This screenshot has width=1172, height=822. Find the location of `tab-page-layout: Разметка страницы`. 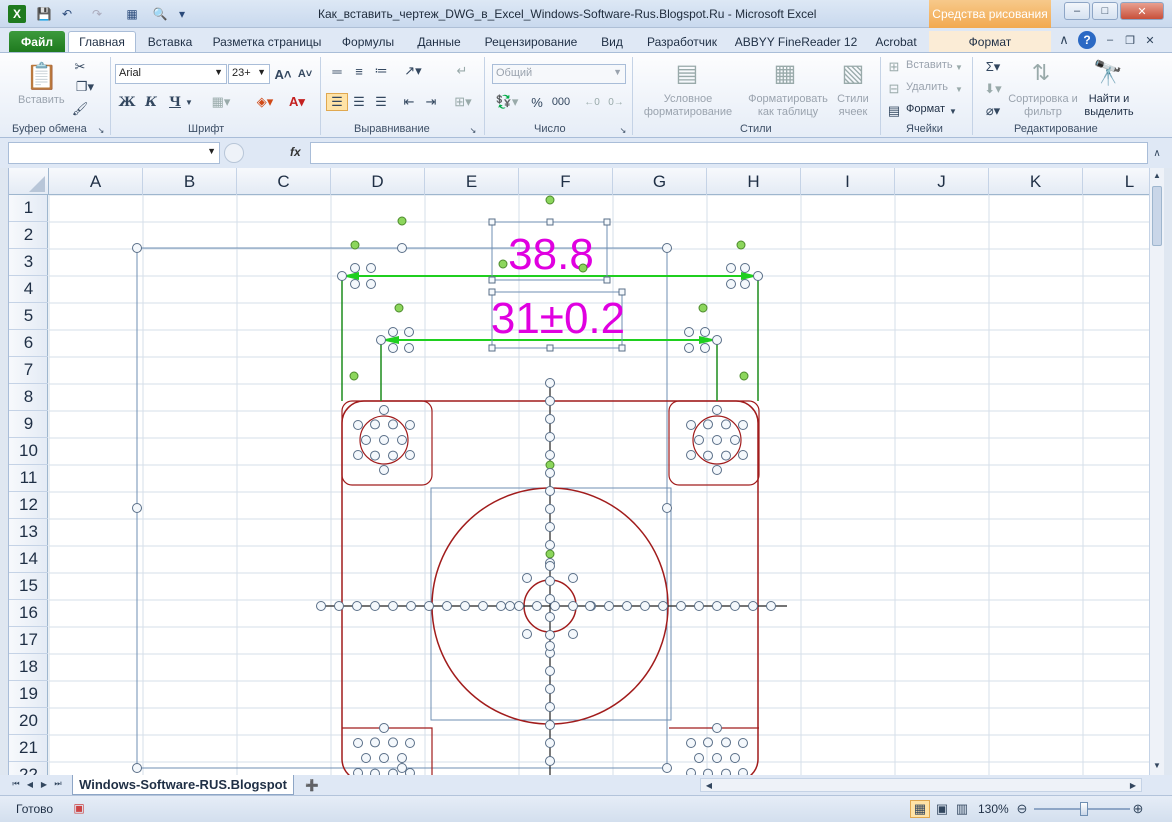

tab-page-layout: Разметка страницы is located at coordinates (267, 41).